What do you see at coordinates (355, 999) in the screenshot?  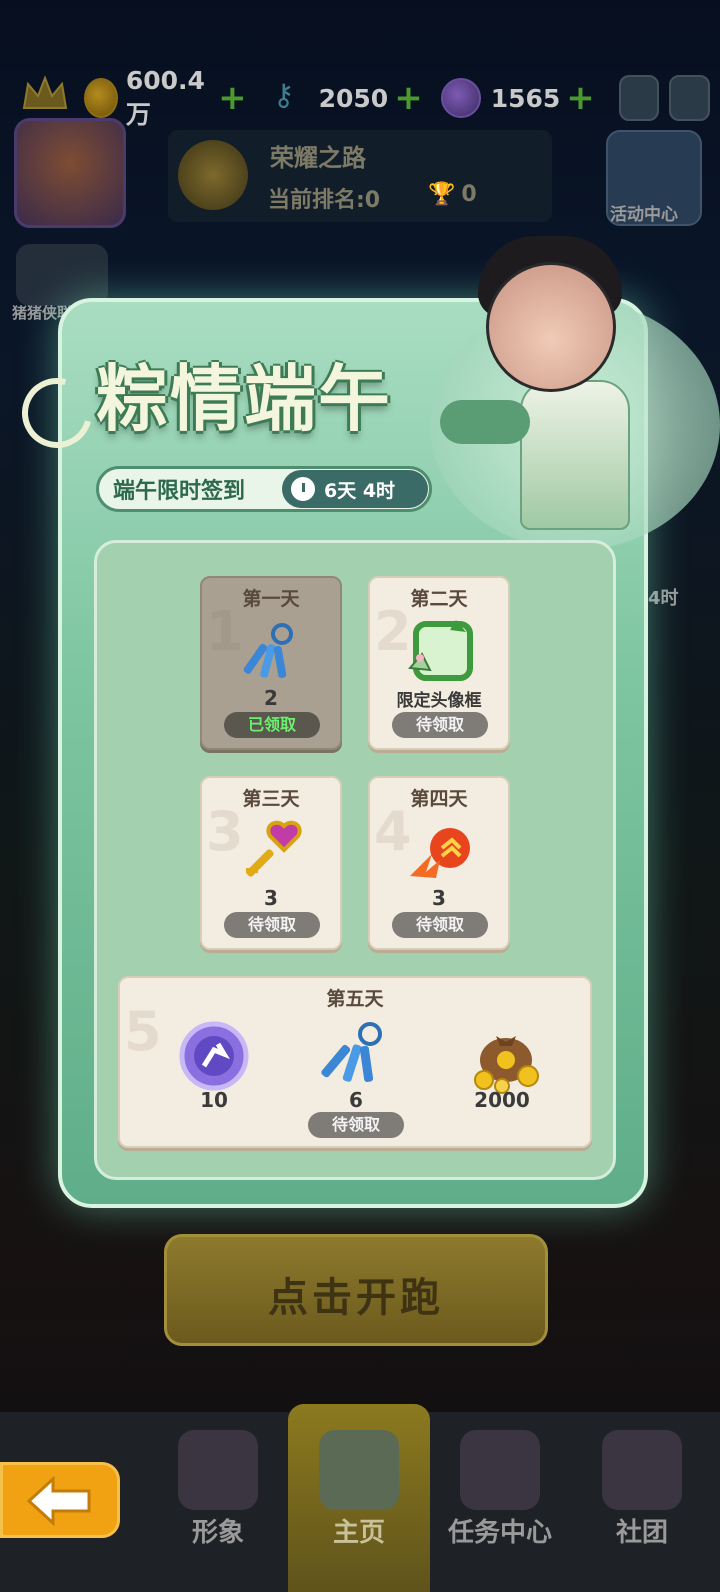 I see `day-5-label: 第五天` at bounding box center [355, 999].